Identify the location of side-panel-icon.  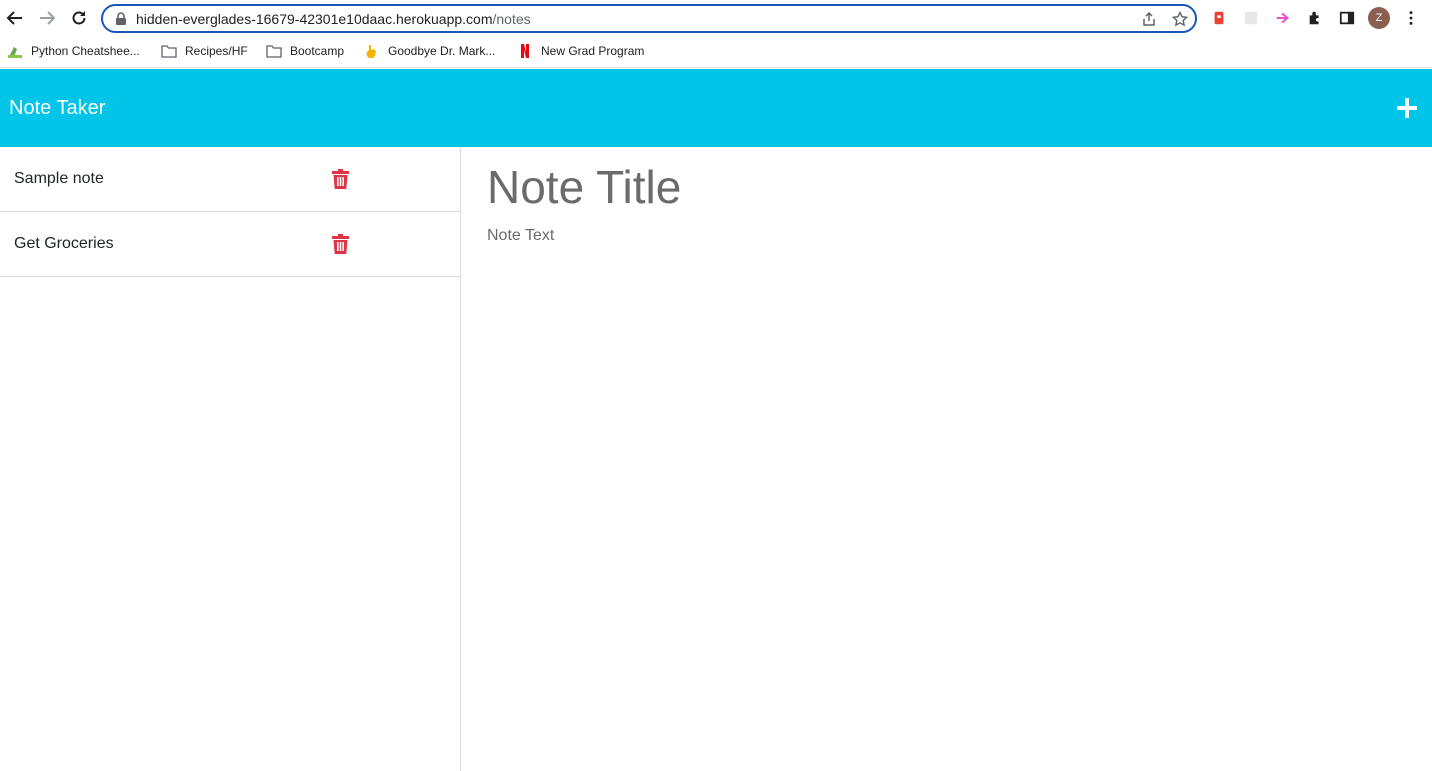
(1347, 18).